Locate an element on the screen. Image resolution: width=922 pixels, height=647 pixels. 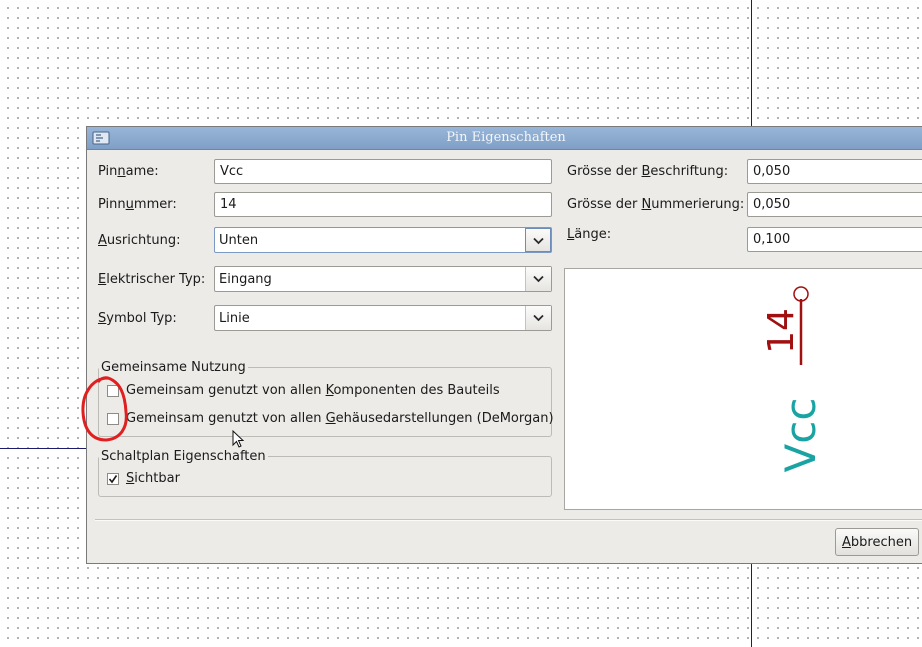
dialog-titlebar: Pin Eigenschaften is located at coordinates (504, 138).